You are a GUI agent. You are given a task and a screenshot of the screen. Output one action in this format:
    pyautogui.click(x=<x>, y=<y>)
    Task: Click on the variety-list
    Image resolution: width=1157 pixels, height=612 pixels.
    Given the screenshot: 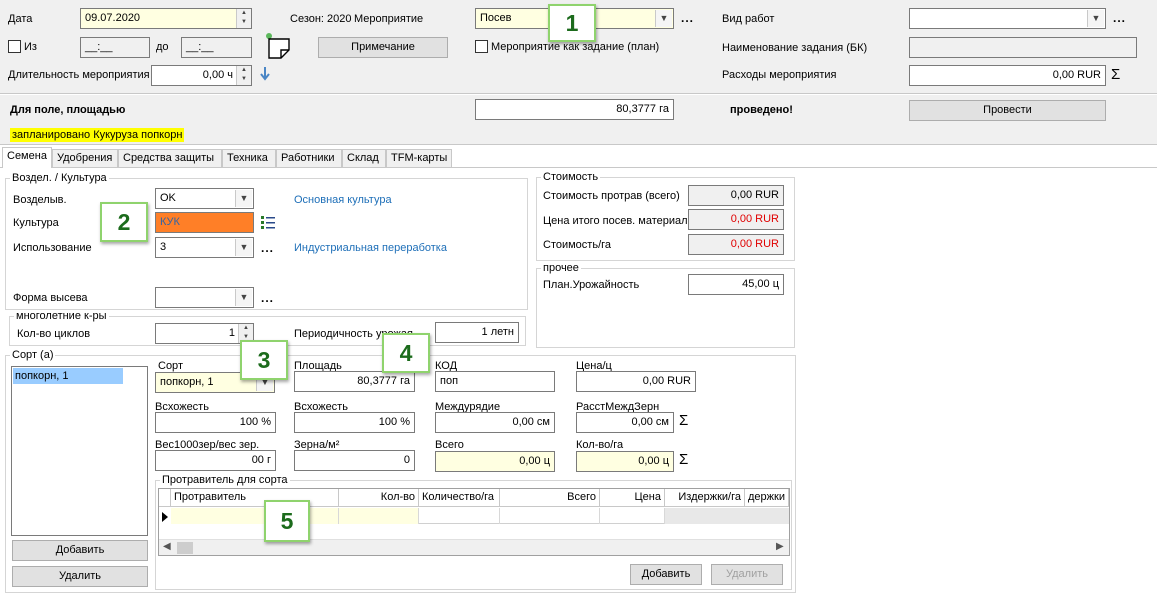 What is the action you would take?
    pyautogui.click(x=79, y=451)
    